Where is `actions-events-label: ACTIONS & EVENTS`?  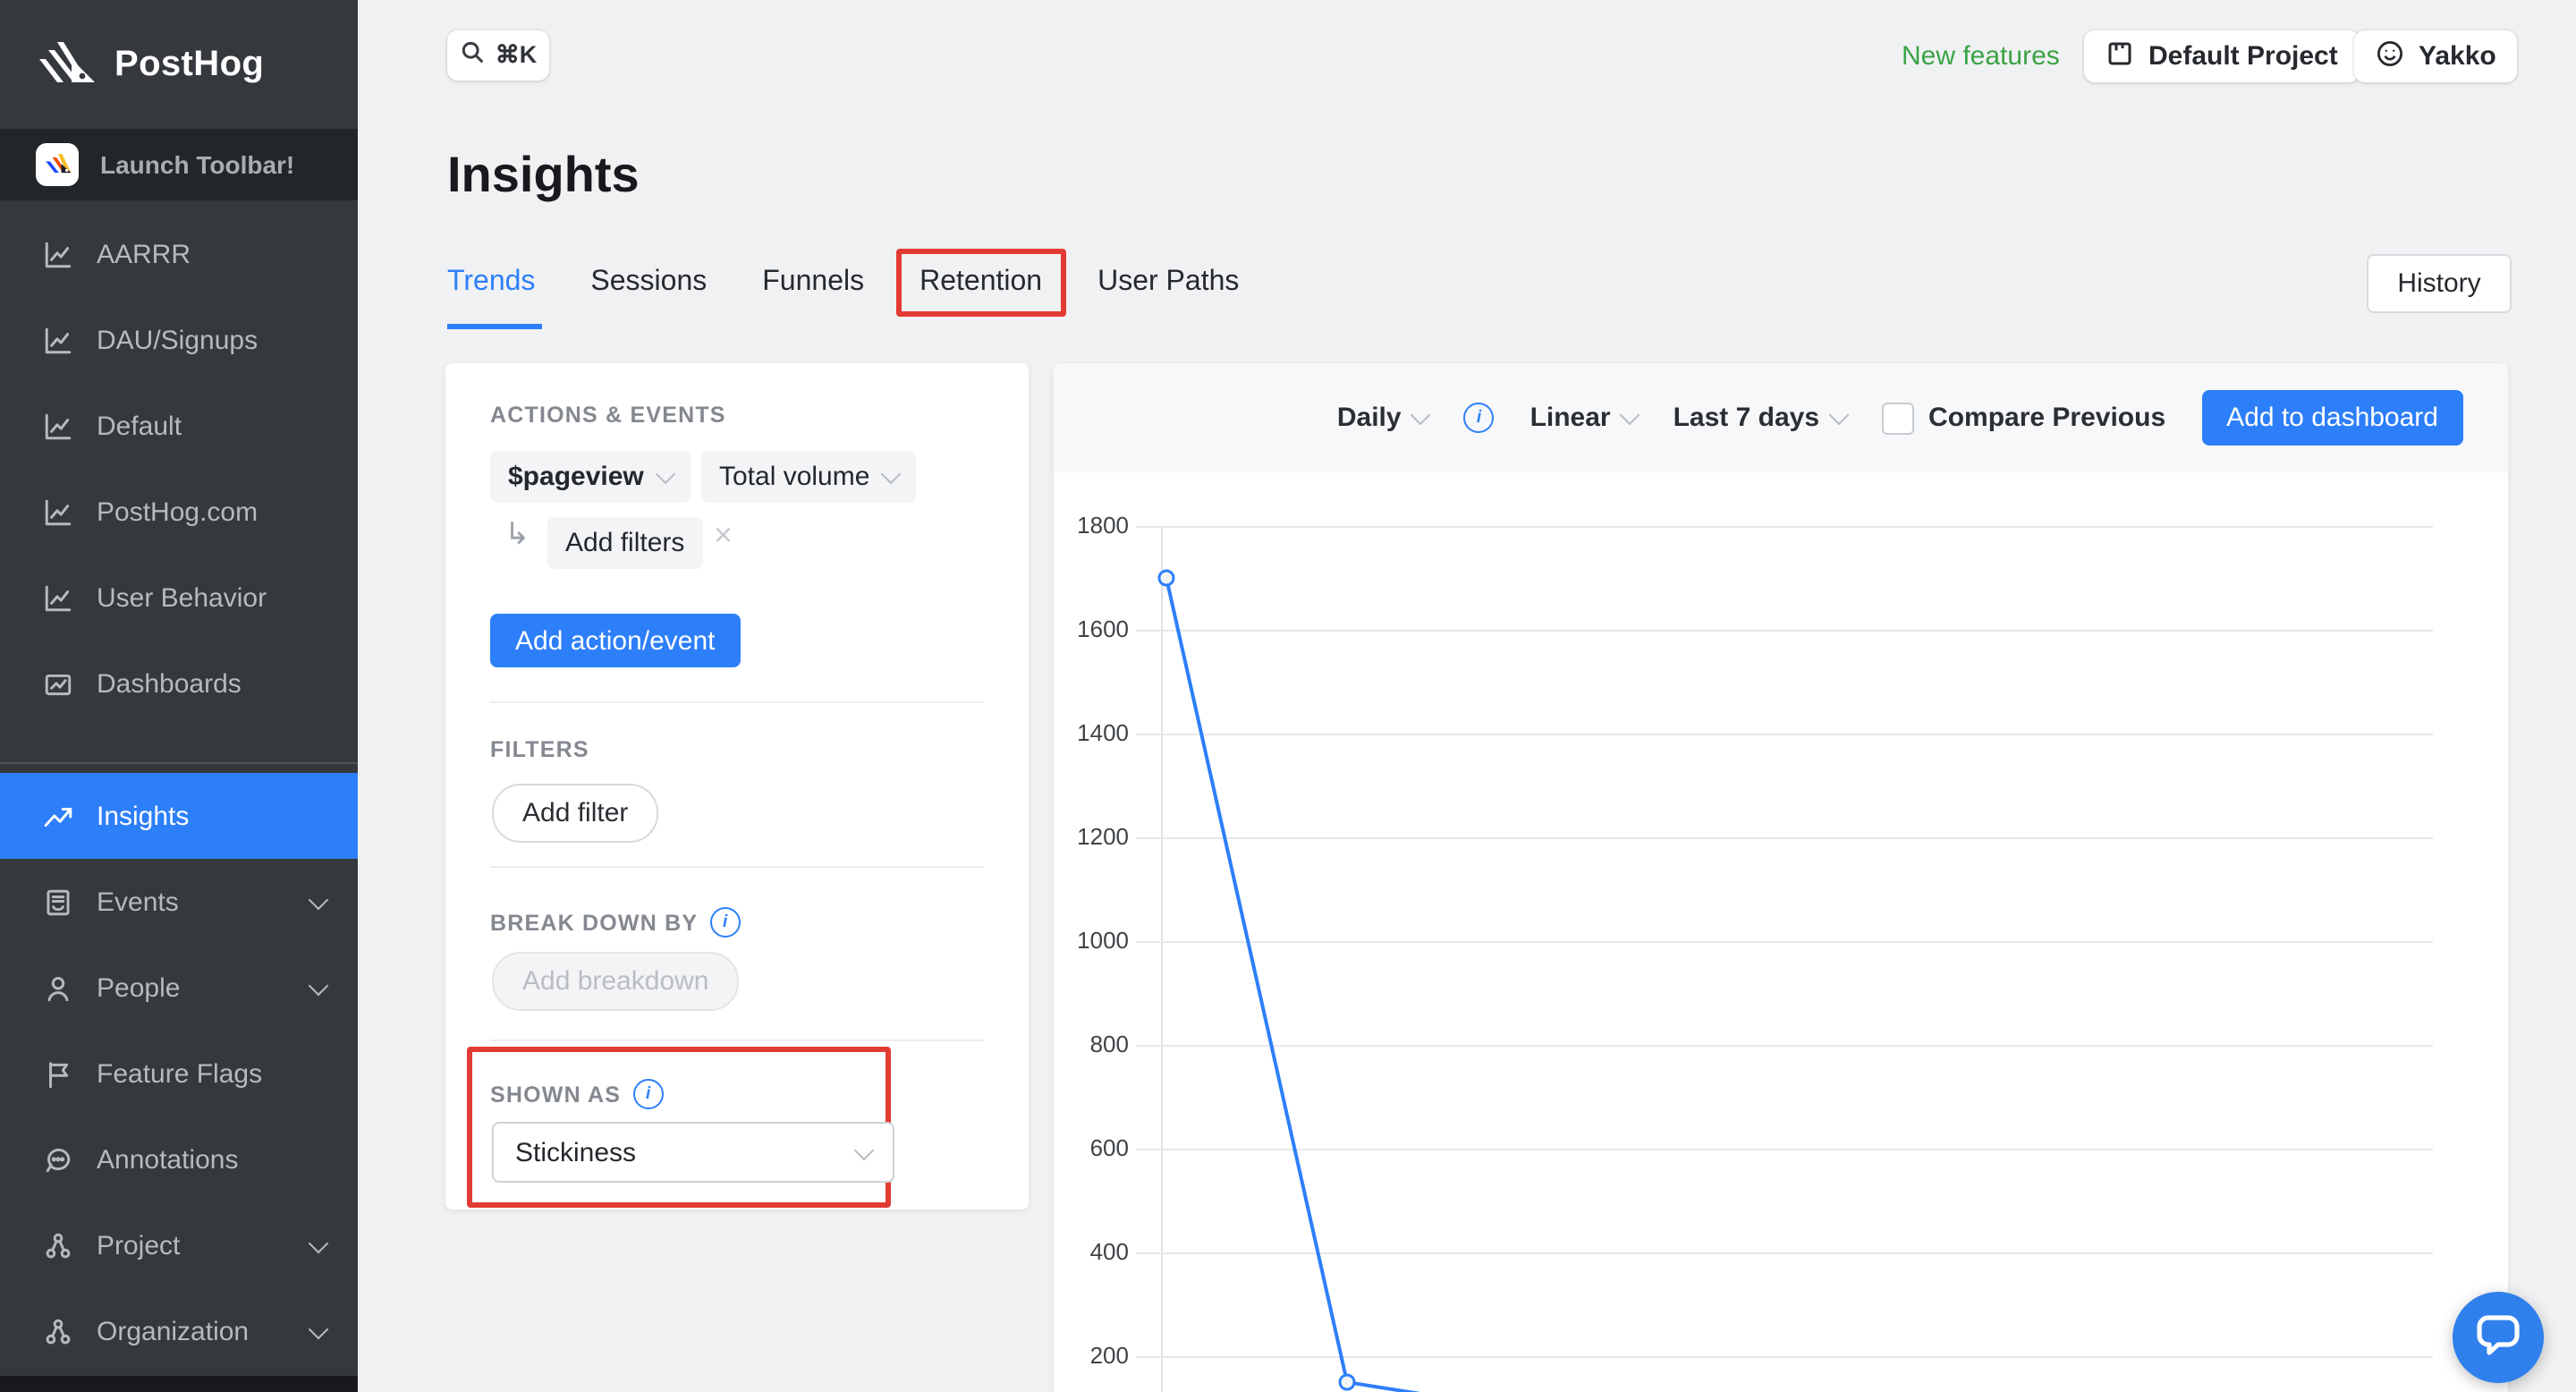
actions-events-label: ACTIONS & EVENTS is located at coordinates (608, 415).